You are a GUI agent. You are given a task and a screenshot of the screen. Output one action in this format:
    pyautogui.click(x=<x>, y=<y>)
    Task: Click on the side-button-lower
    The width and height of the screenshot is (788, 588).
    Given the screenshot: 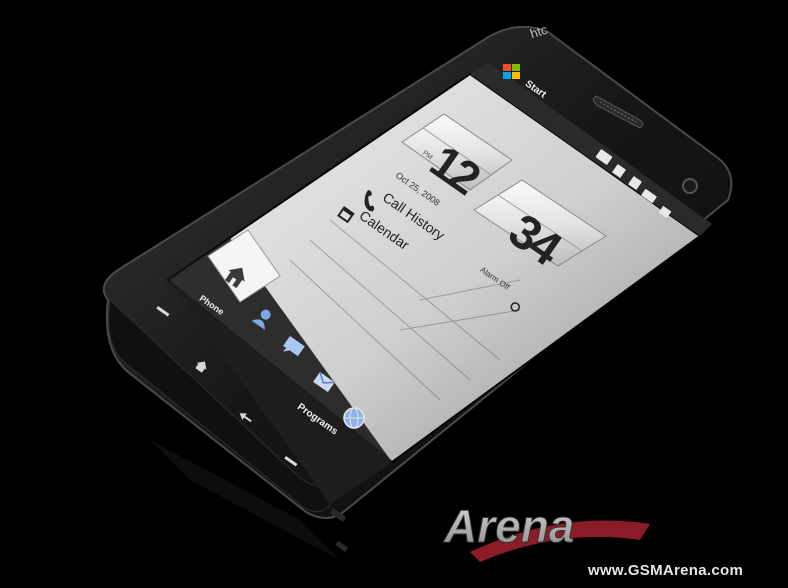 What is the action you would take?
    pyautogui.click(x=342, y=546)
    